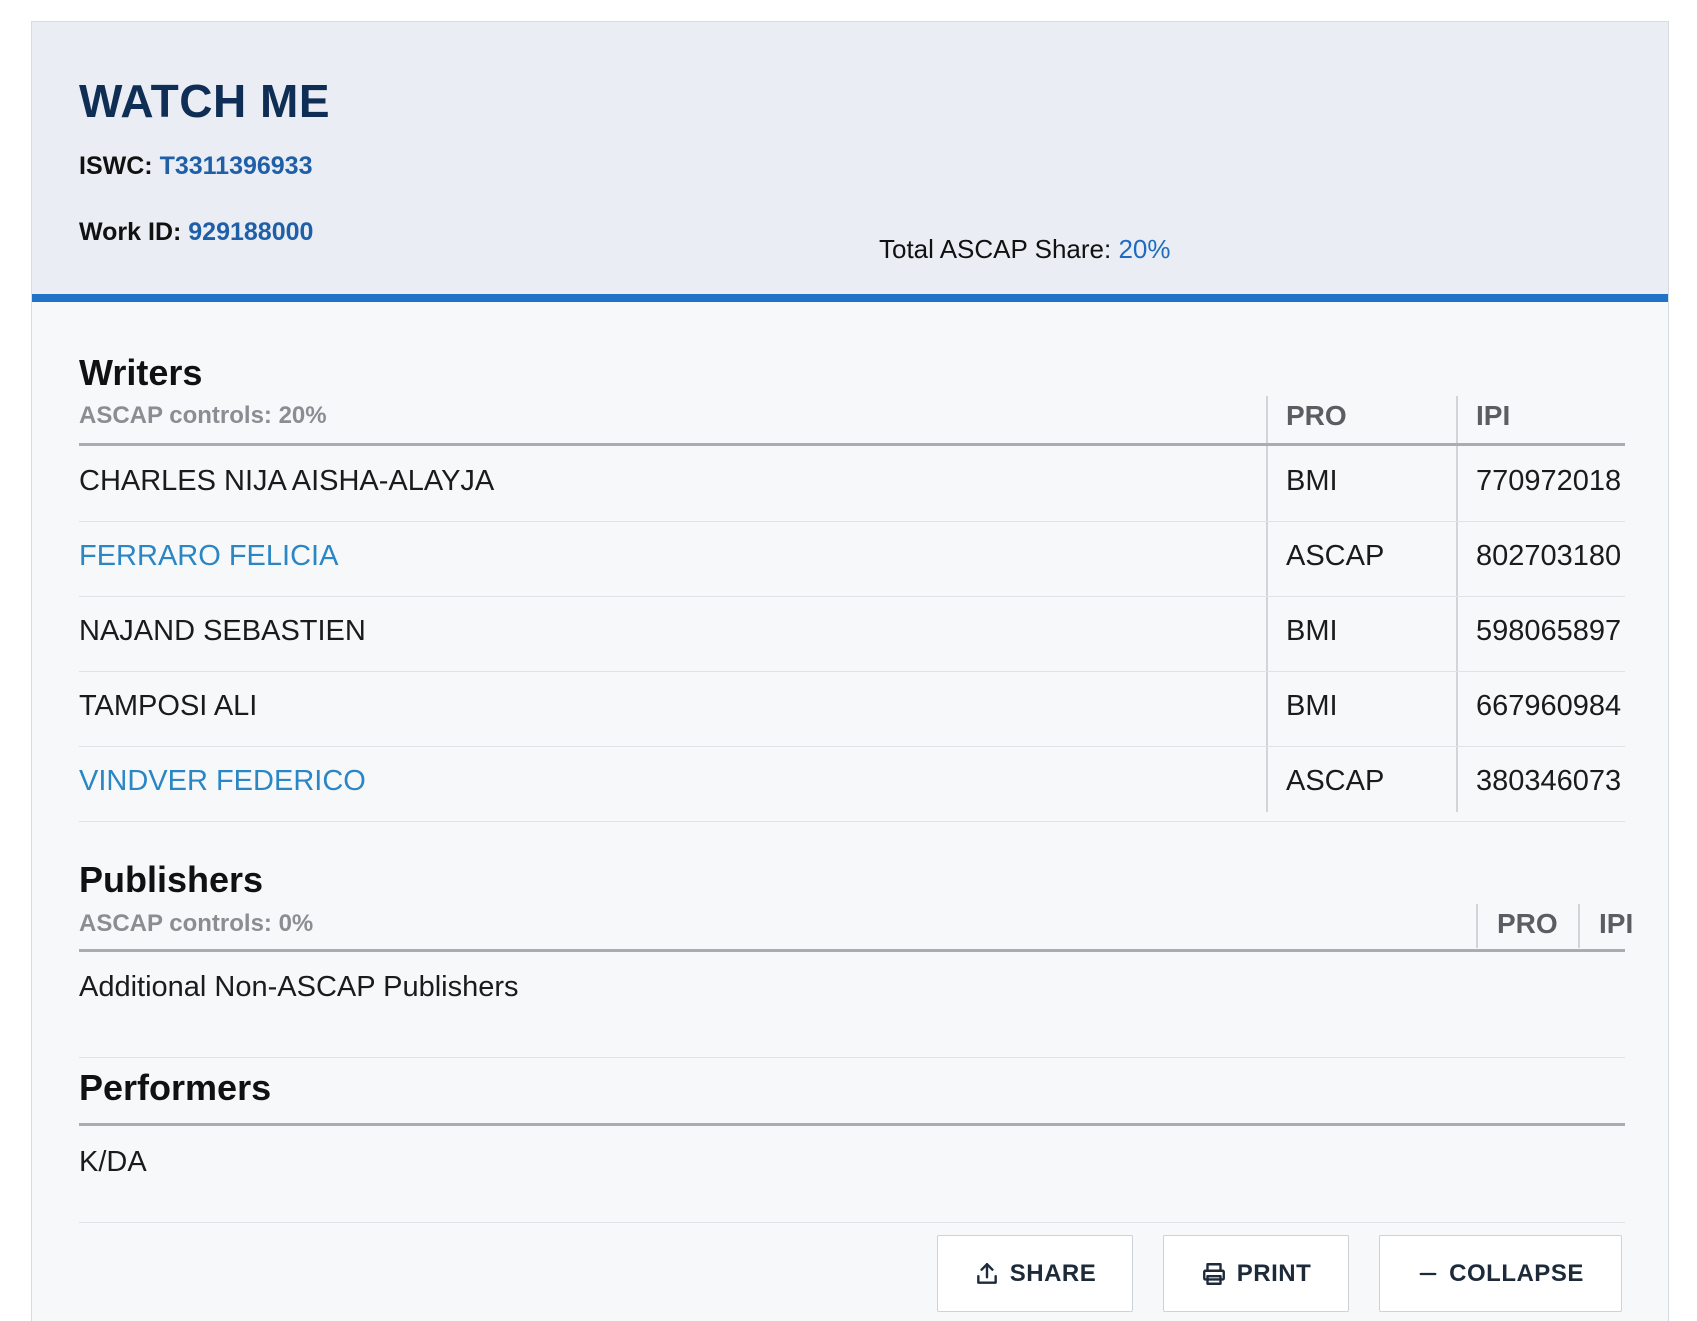 The image size is (1697, 1321). Describe the element at coordinates (208, 556) in the screenshot. I see `writer-name-link: FERRARO FELICIA` at that location.